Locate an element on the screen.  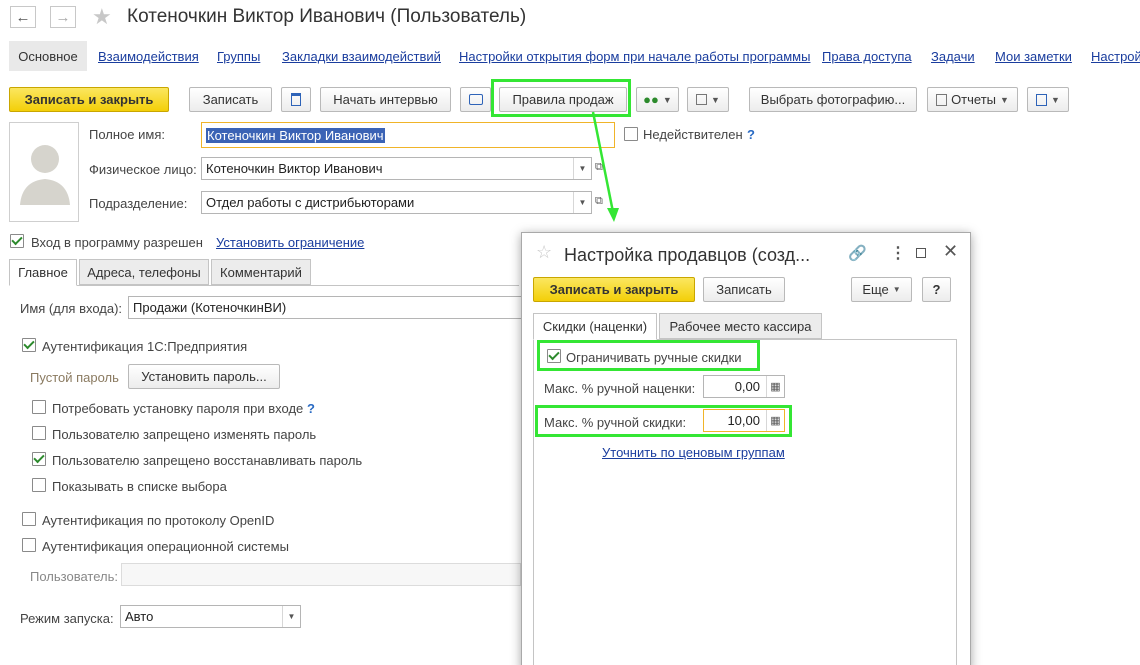
forbid-restore-password-checkbox is located at coordinates (39, 459).